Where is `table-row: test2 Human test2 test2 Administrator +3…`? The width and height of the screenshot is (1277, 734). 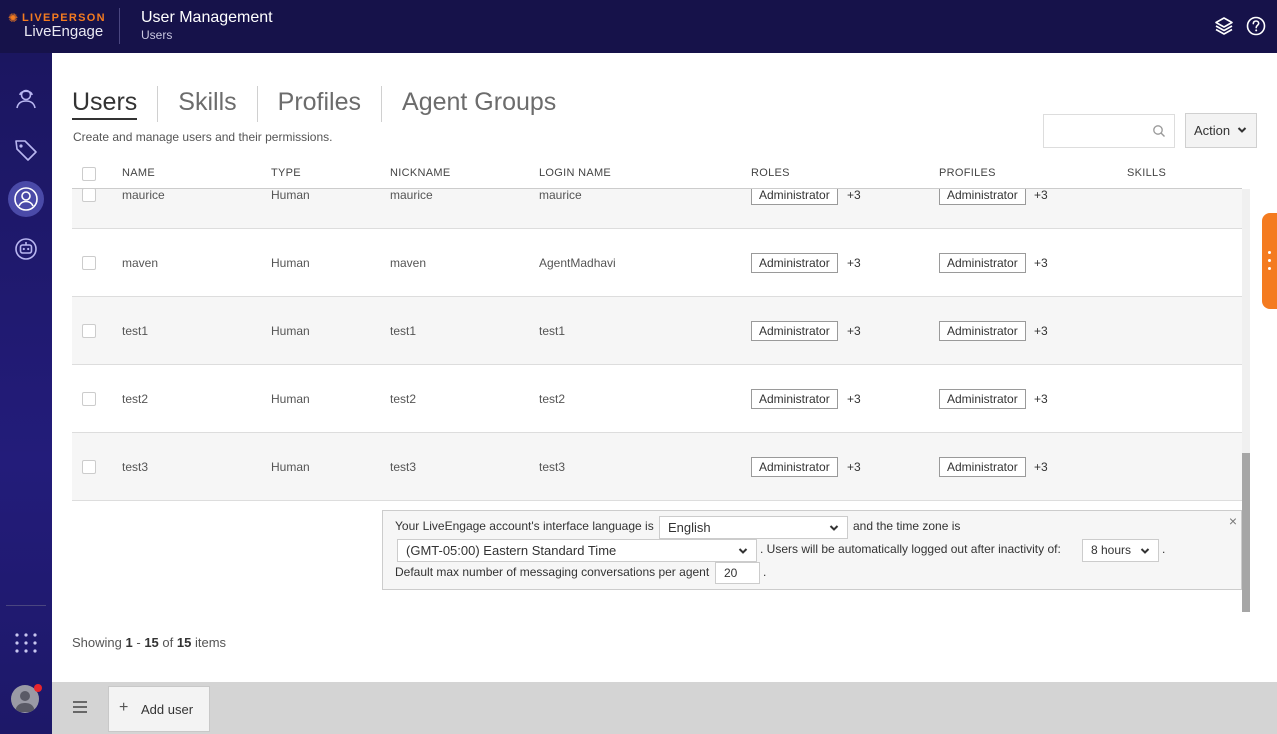 table-row: test2 Human test2 test2 Administrator +3… is located at coordinates (657, 399).